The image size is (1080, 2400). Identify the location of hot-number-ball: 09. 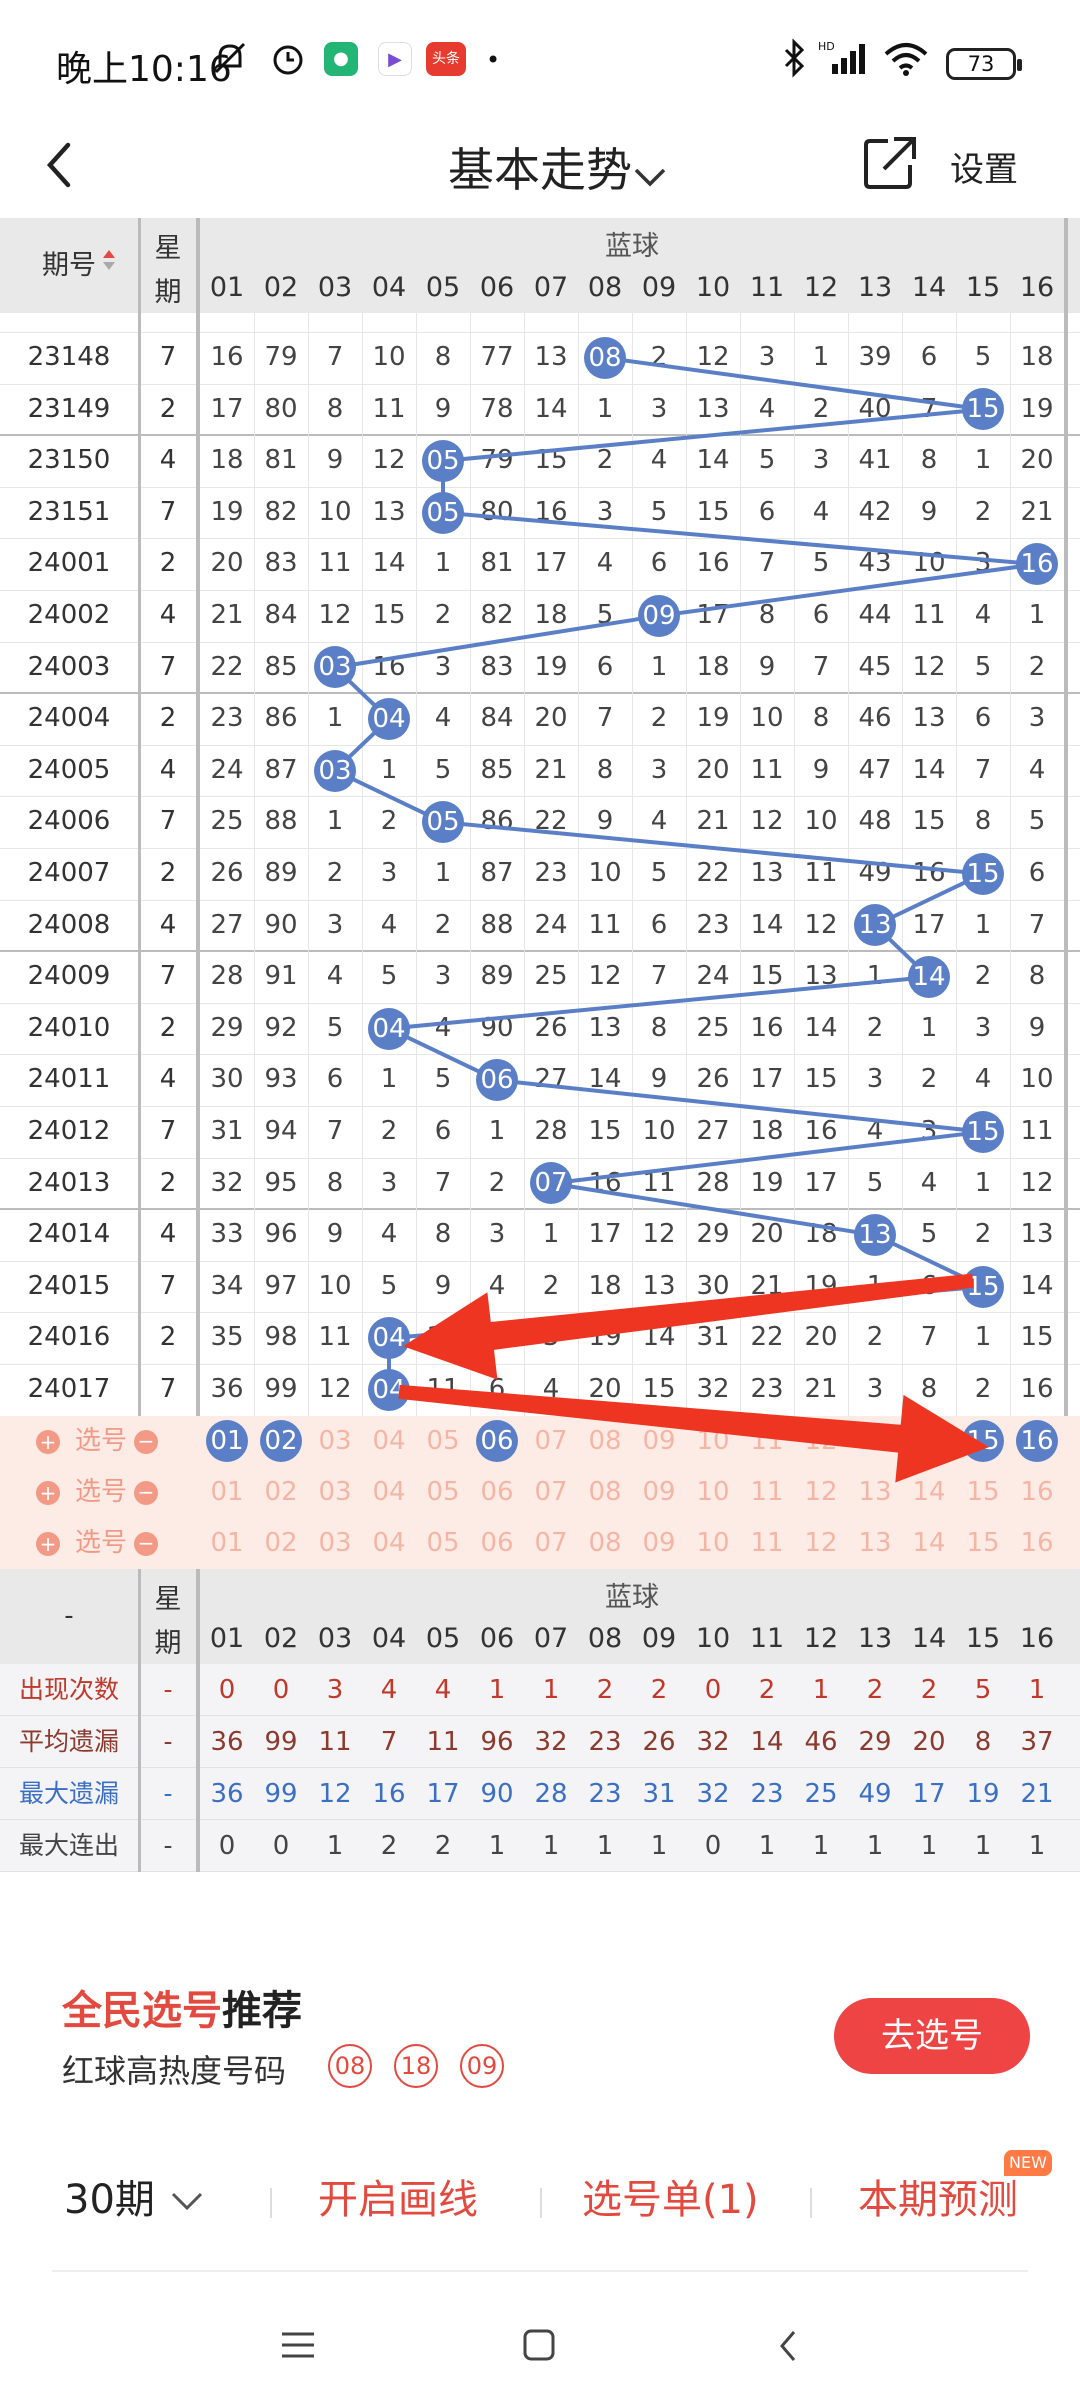
(482, 2066).